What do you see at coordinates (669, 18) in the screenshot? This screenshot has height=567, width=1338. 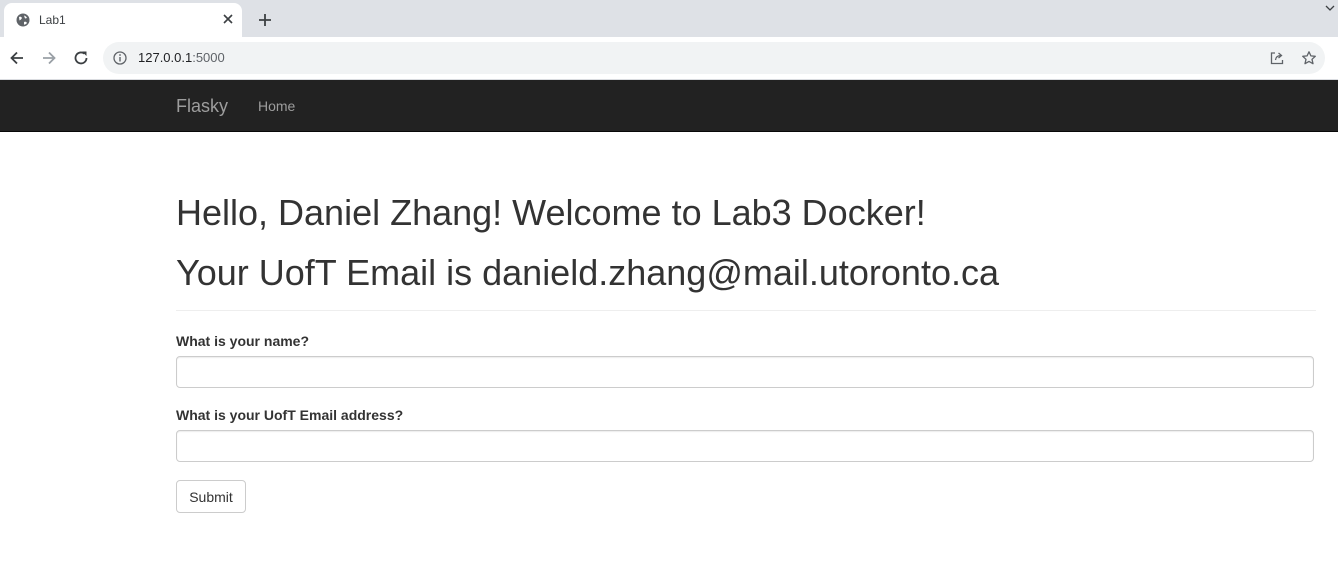 I see `browser-tab-strip: Lab1` at bounding box center [669, 18].